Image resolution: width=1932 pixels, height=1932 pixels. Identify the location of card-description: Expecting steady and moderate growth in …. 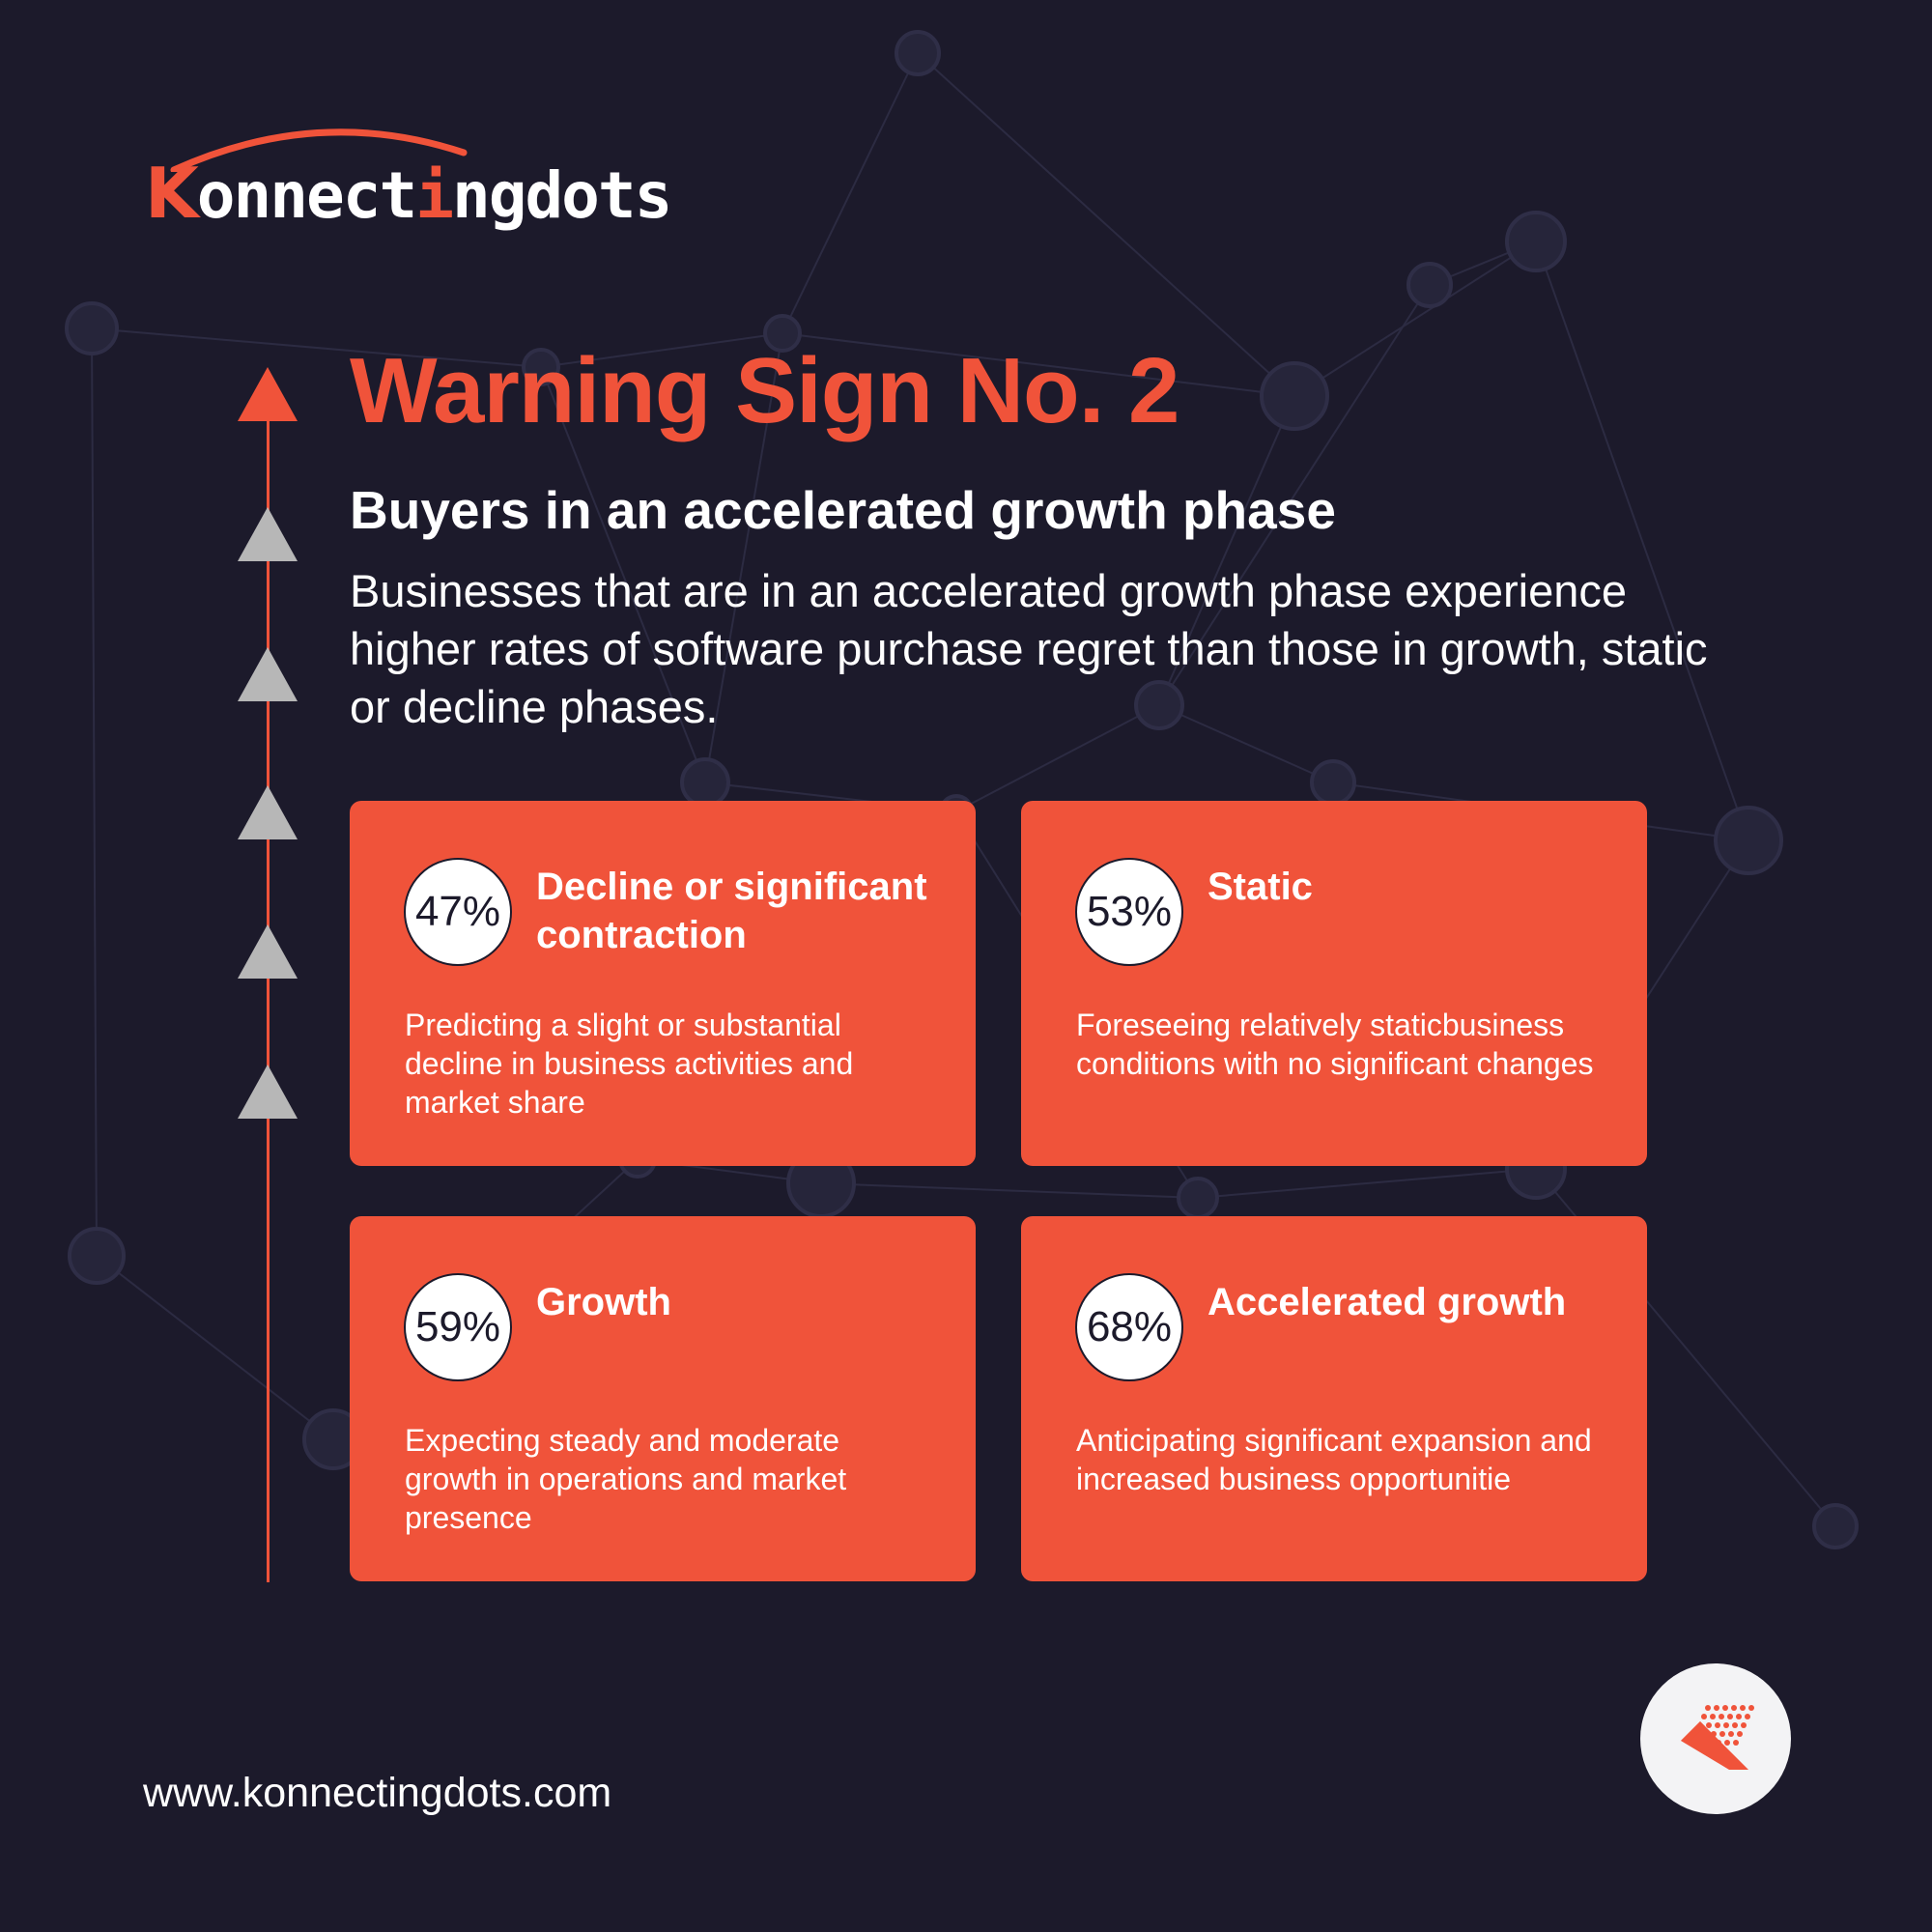
(626, 1479).